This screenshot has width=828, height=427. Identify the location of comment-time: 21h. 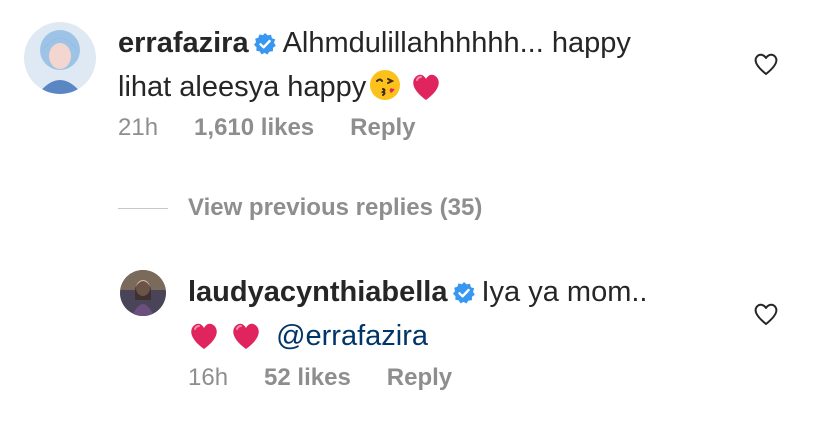
(138, 127).